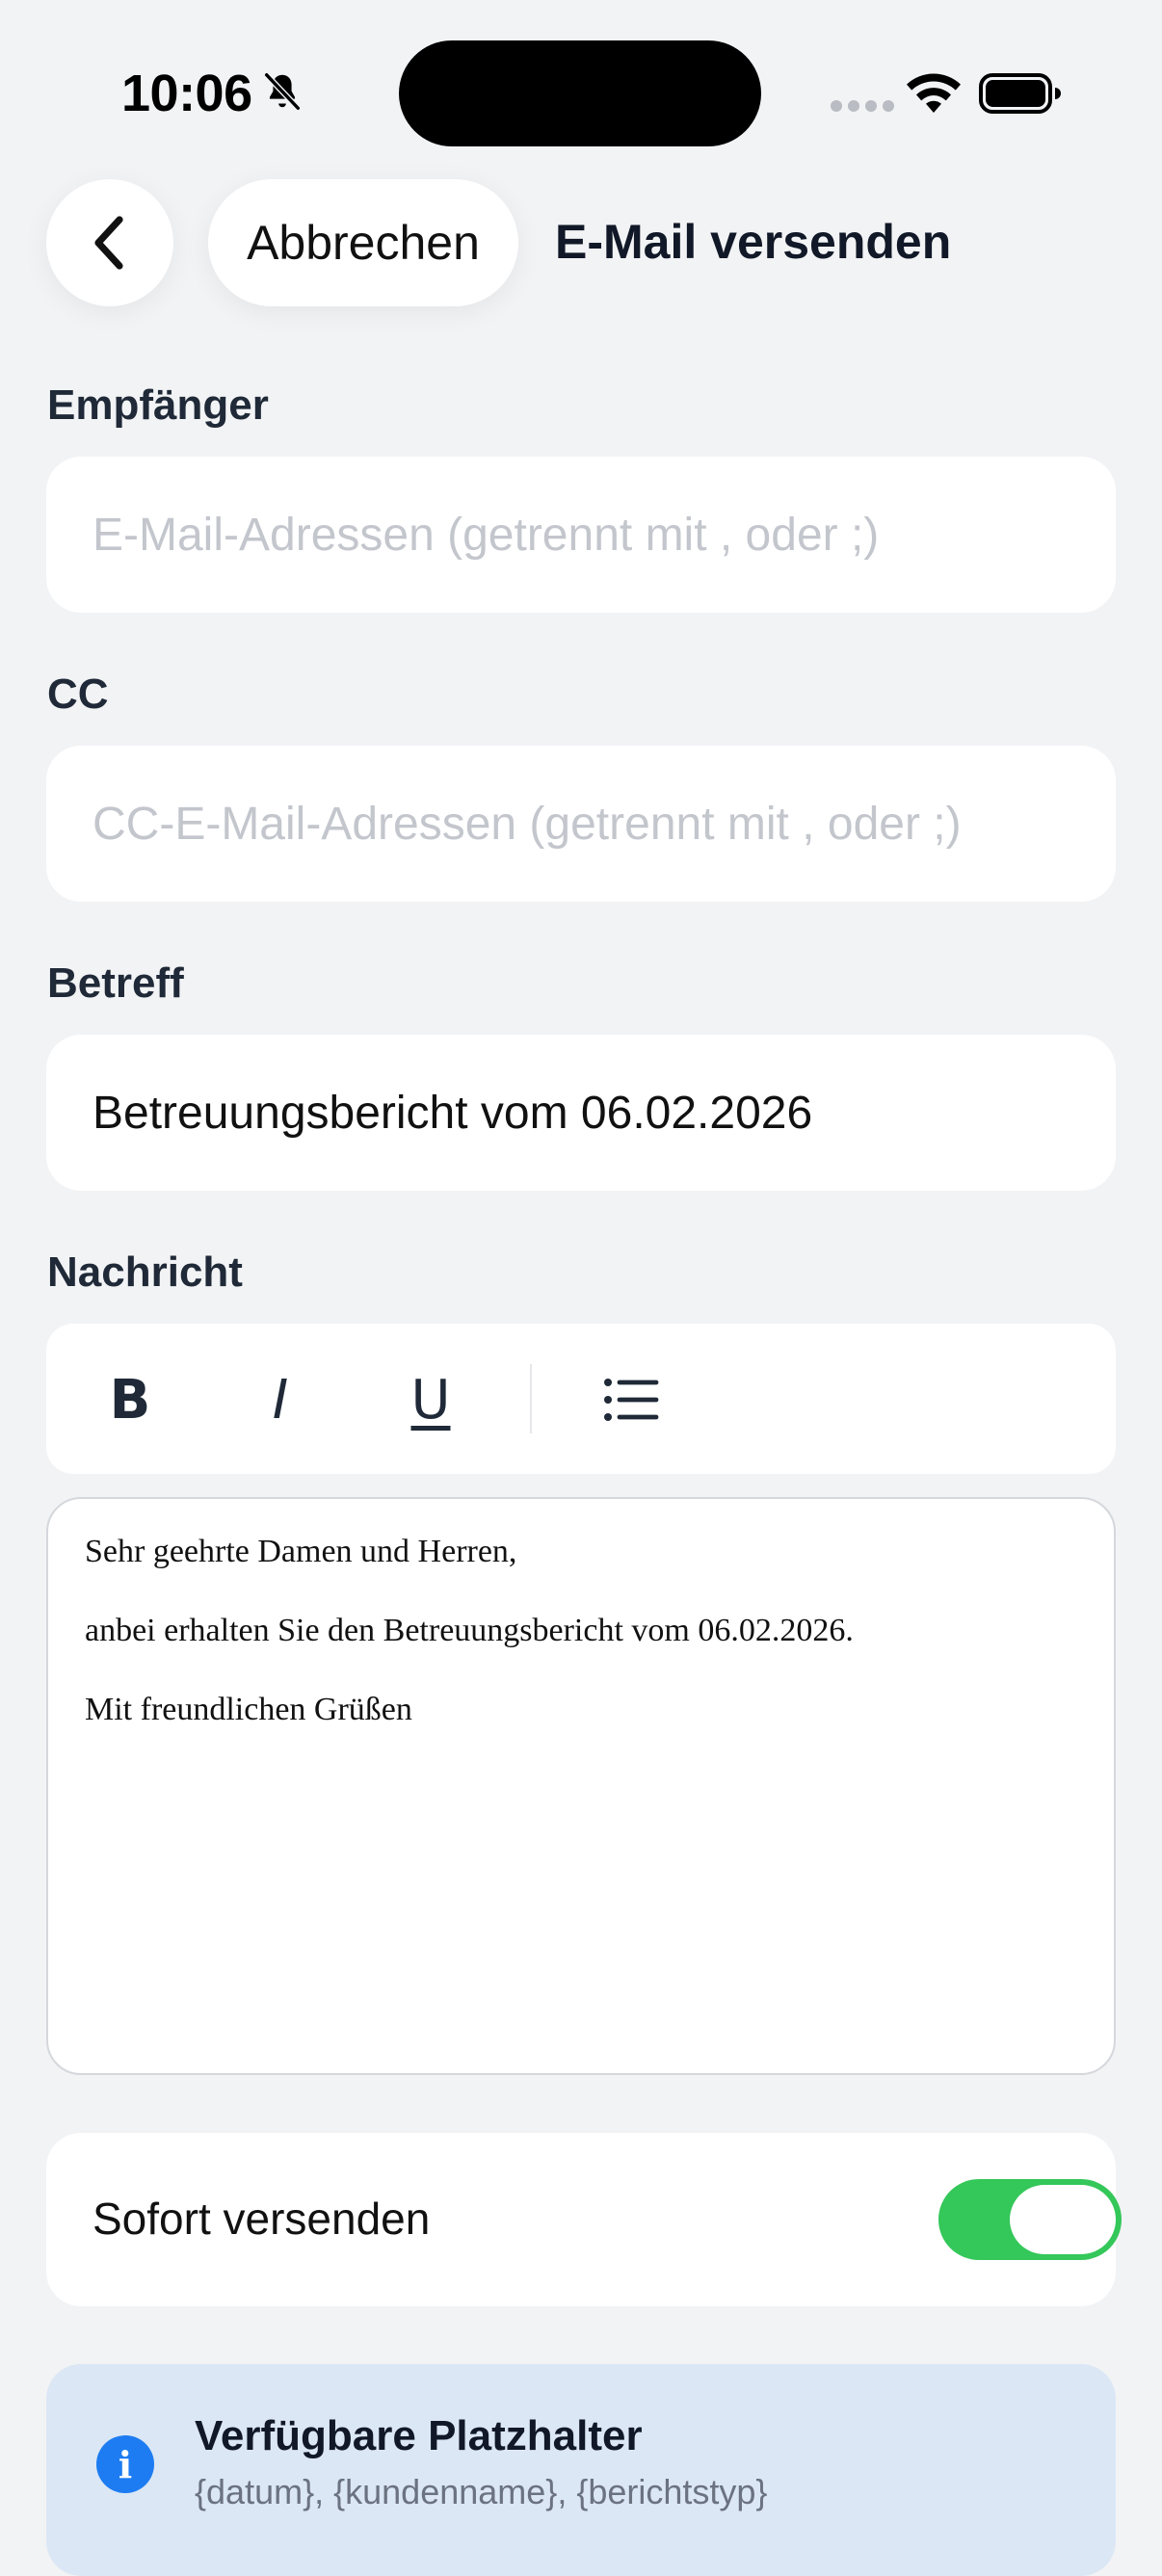  Describe the element at coordinates (130, 1399) in the screenshot. I see `bold-button: B` at that location.